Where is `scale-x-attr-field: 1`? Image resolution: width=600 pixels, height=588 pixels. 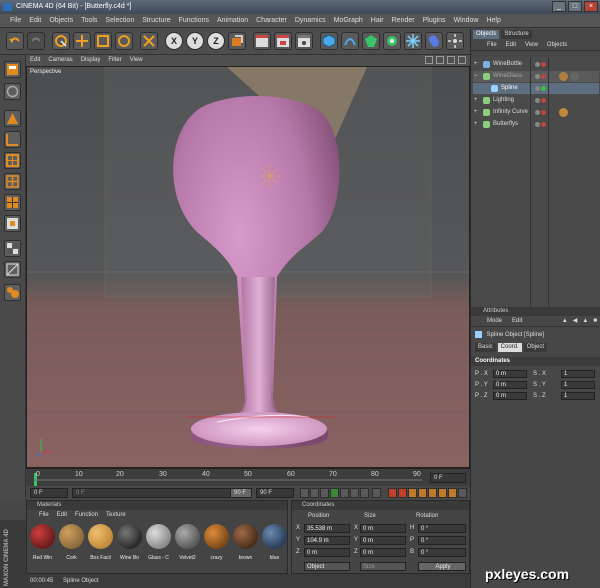
scale-x-attr-field: 1 is located at coordinates (578, 374).